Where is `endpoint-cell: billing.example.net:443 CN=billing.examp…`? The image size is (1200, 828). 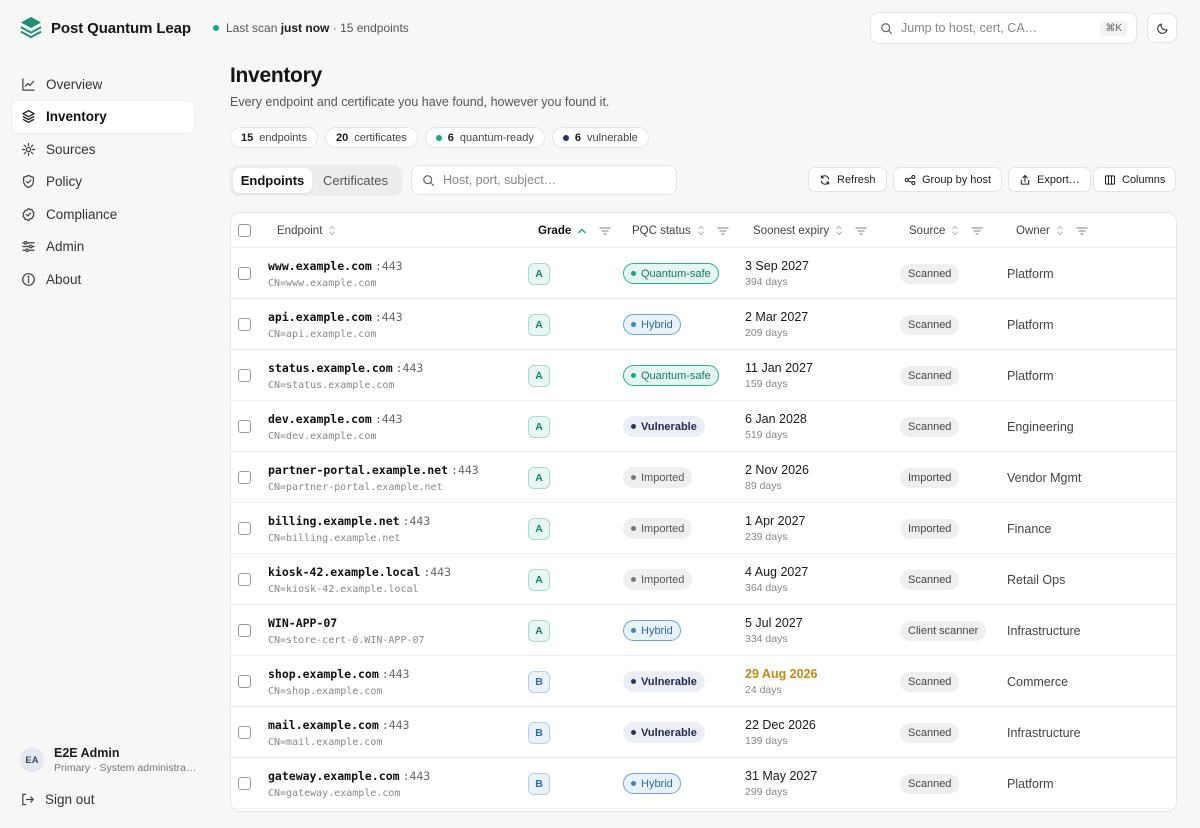
endpoint-cell: billing.example.net:443 CN=billing.examp… is located at coordinates (349, 528).